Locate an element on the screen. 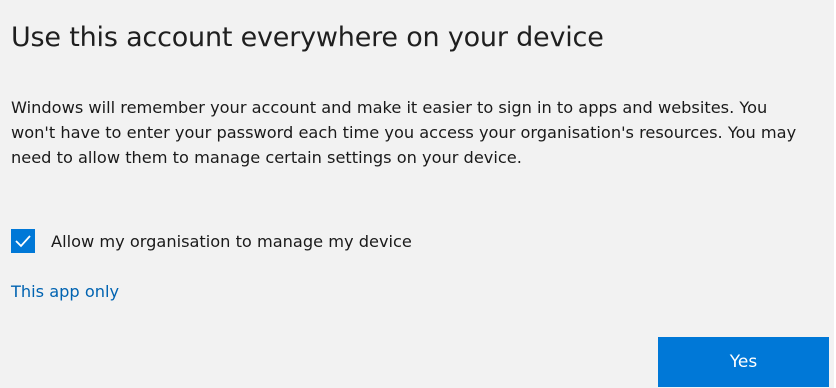 The height and width of the screenshot is (388, 836). manage-device-checkbox is located at coordinates (23, 241).